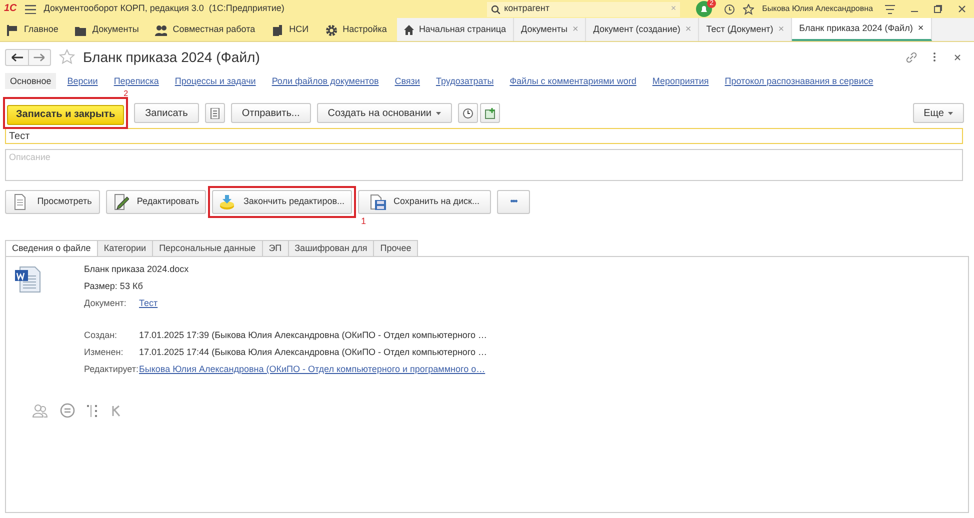 The height and width of the screenshot is (518, 974). I want to click on search-icon, so click(495, 9).